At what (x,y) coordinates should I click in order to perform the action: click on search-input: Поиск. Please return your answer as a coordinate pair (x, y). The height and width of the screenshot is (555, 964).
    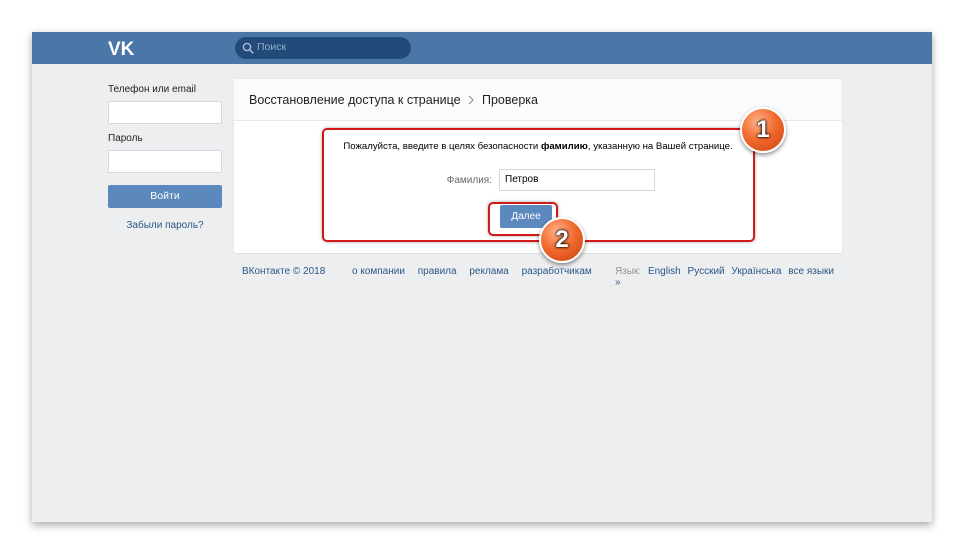
    Looking at the image, I should click on (323, 48).